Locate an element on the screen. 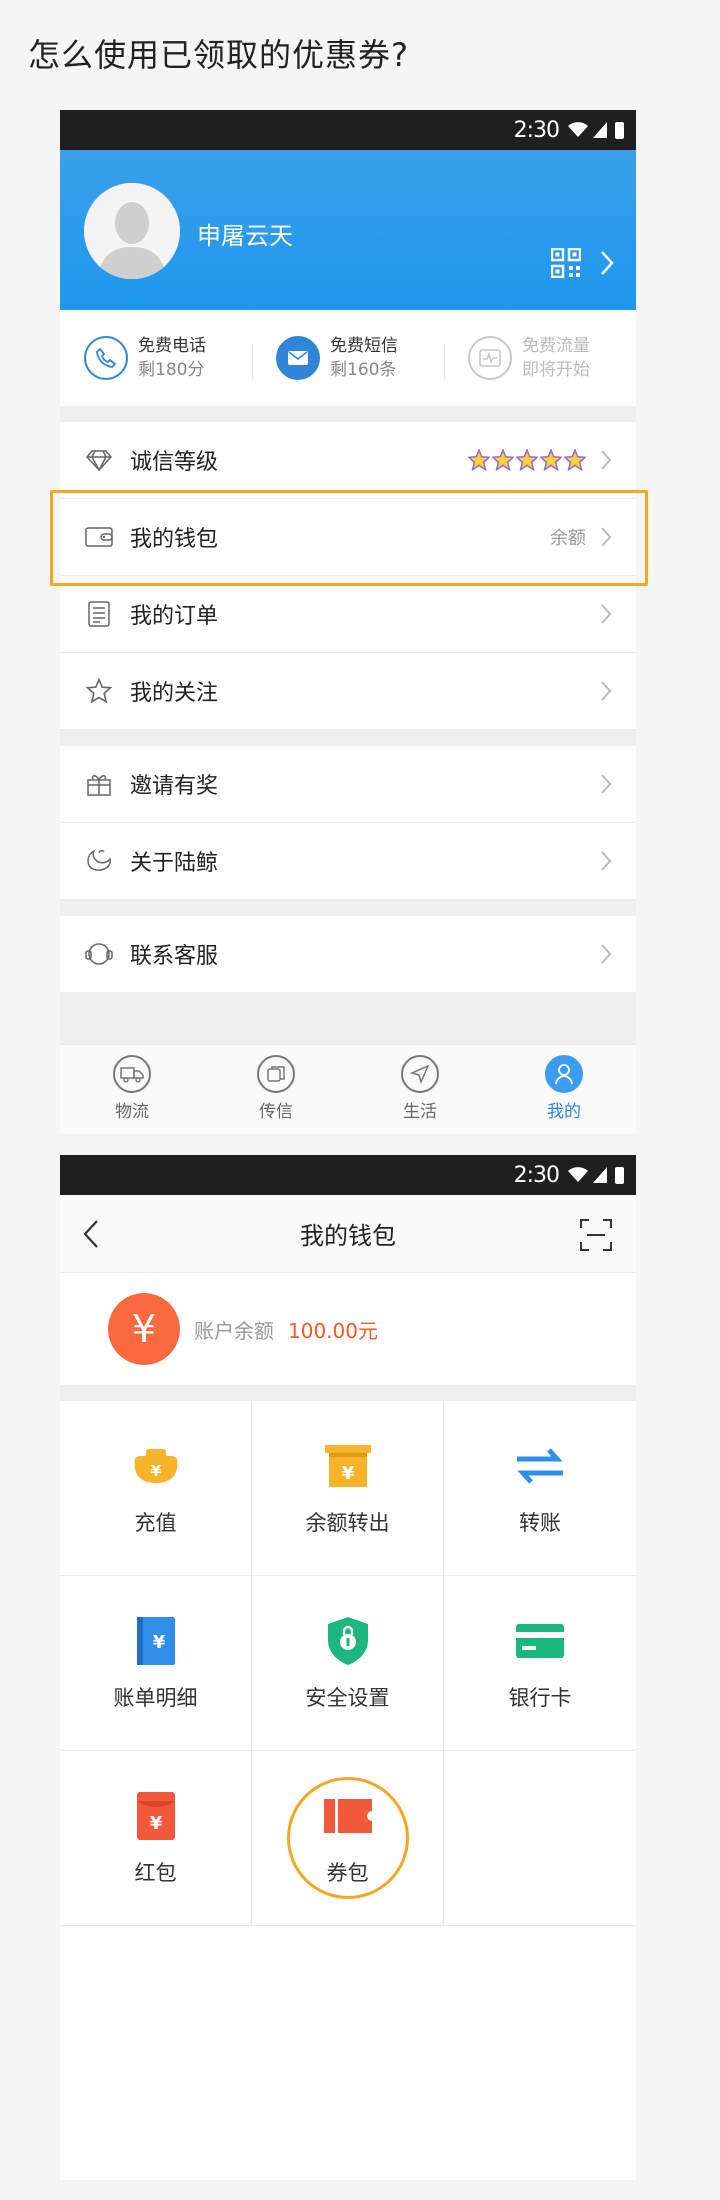 The image size is (720, 2200). menu-label: 联系客服 is located at coordinates (174, 956).